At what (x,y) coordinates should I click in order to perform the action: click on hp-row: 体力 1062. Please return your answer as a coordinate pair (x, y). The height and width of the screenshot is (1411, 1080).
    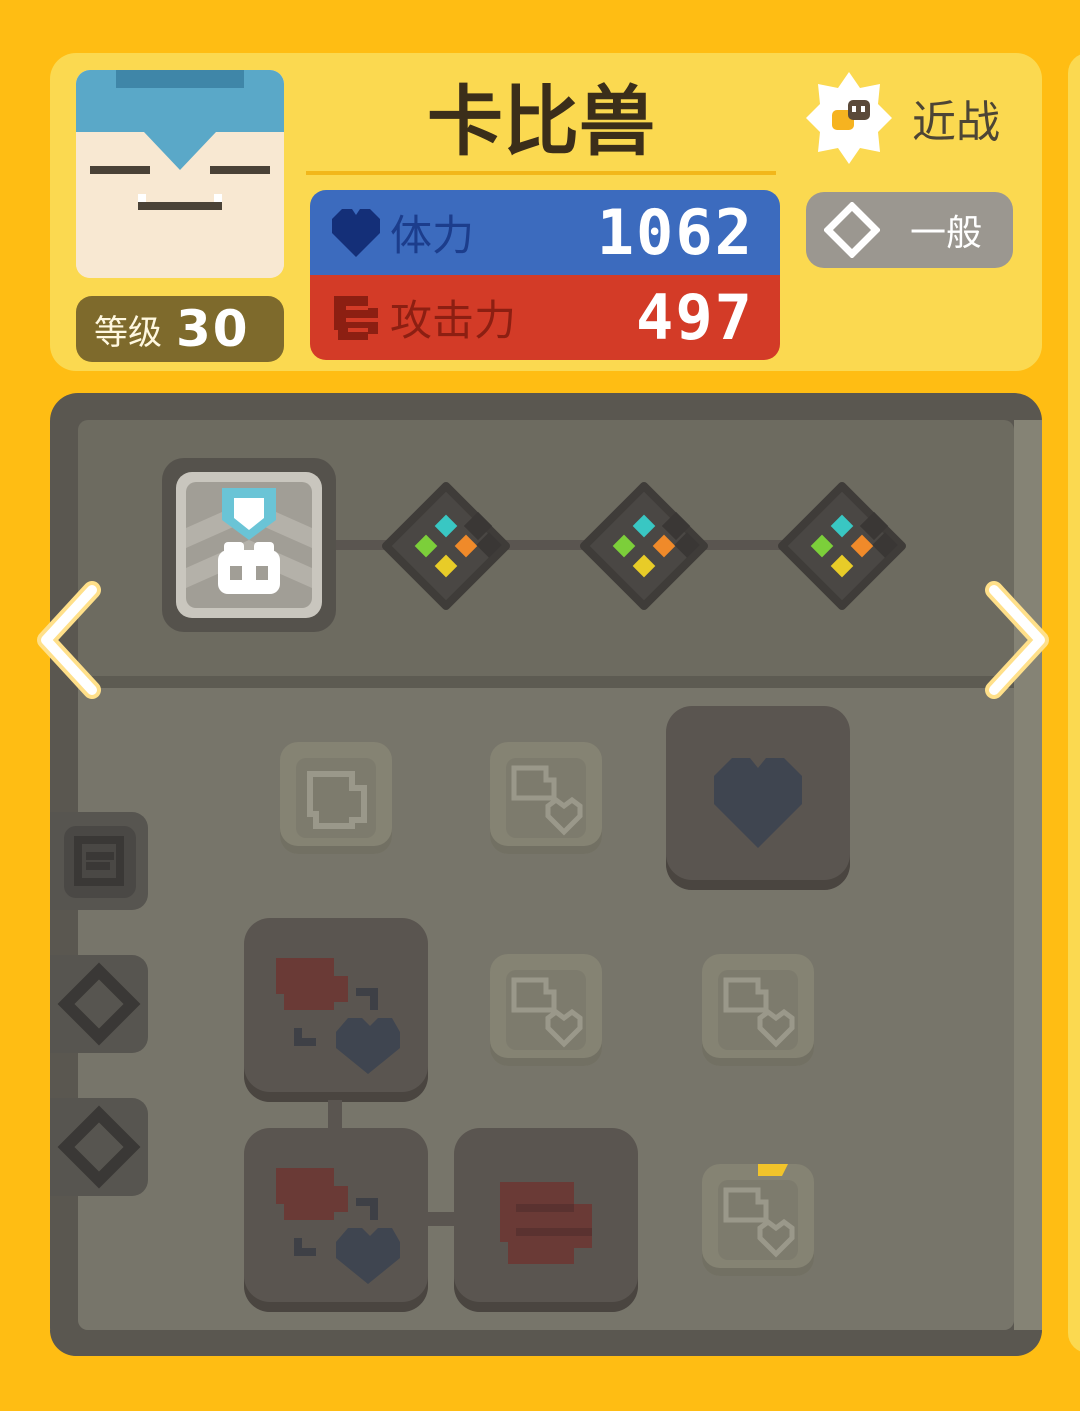
    Looking at the image, I should click on (545, 232).